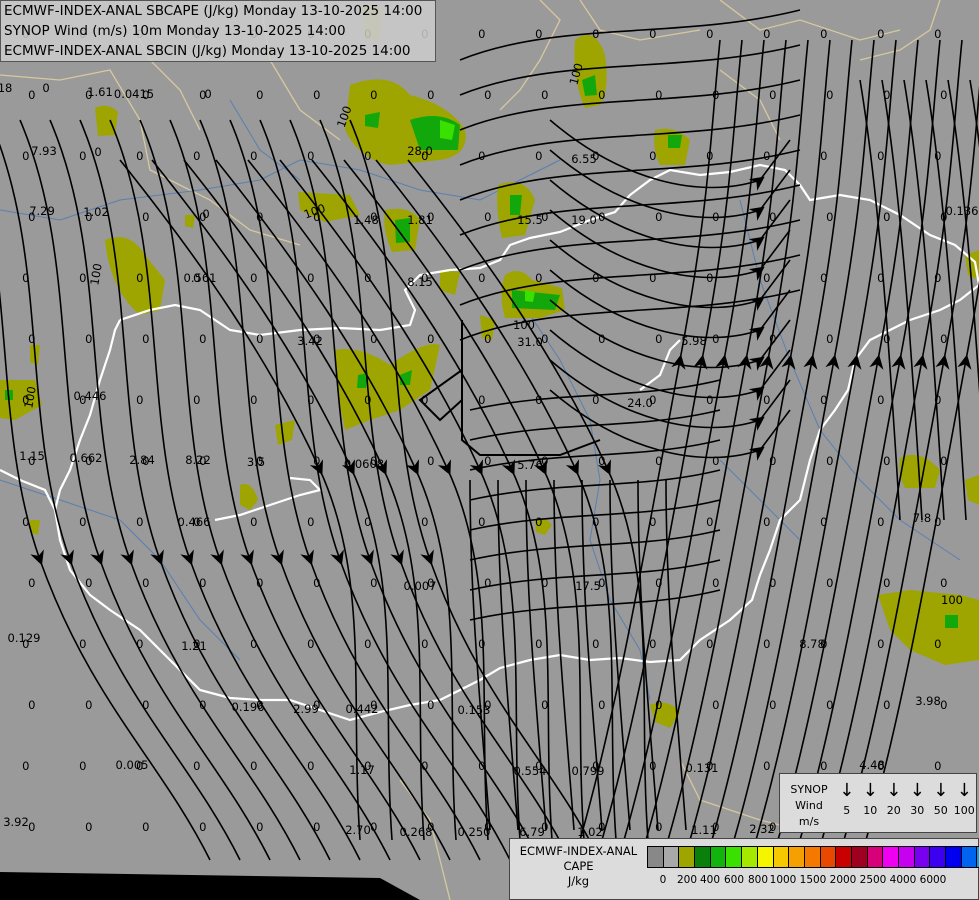 The height and width of the screenshot is (900, 979). What do you see at coordinates (933, 880) in the screenshot?
I see `cape-legend-tick: 6000` at bounding box center [933, 880].